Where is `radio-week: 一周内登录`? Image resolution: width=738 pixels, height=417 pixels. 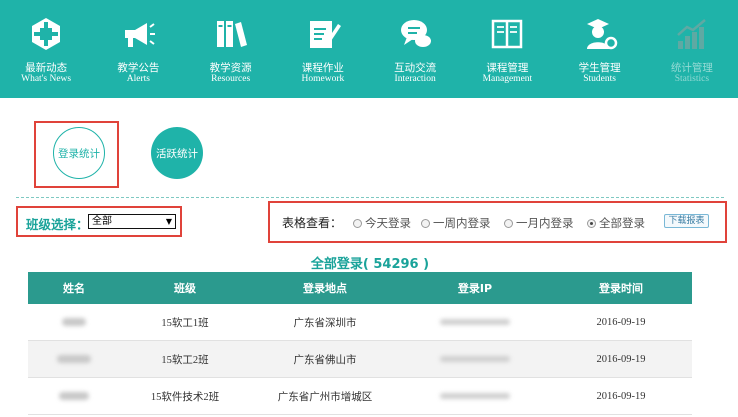 radio-week: 一周内登录 is located at coordinates (456, 223).